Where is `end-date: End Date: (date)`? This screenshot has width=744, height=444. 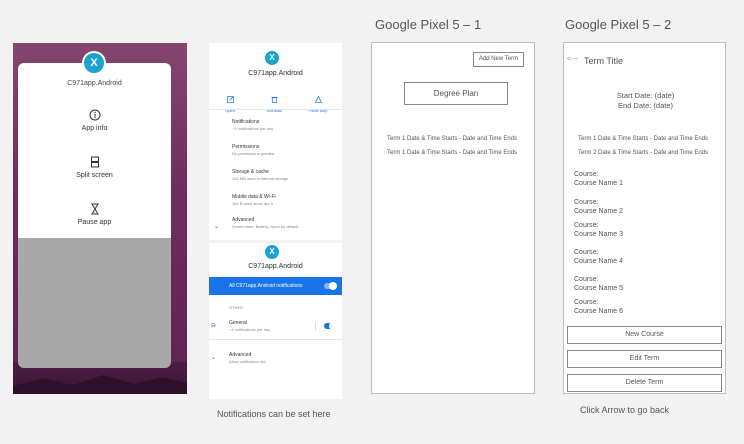 end-date: End Date: (date) is located at coordinates (645, 105).